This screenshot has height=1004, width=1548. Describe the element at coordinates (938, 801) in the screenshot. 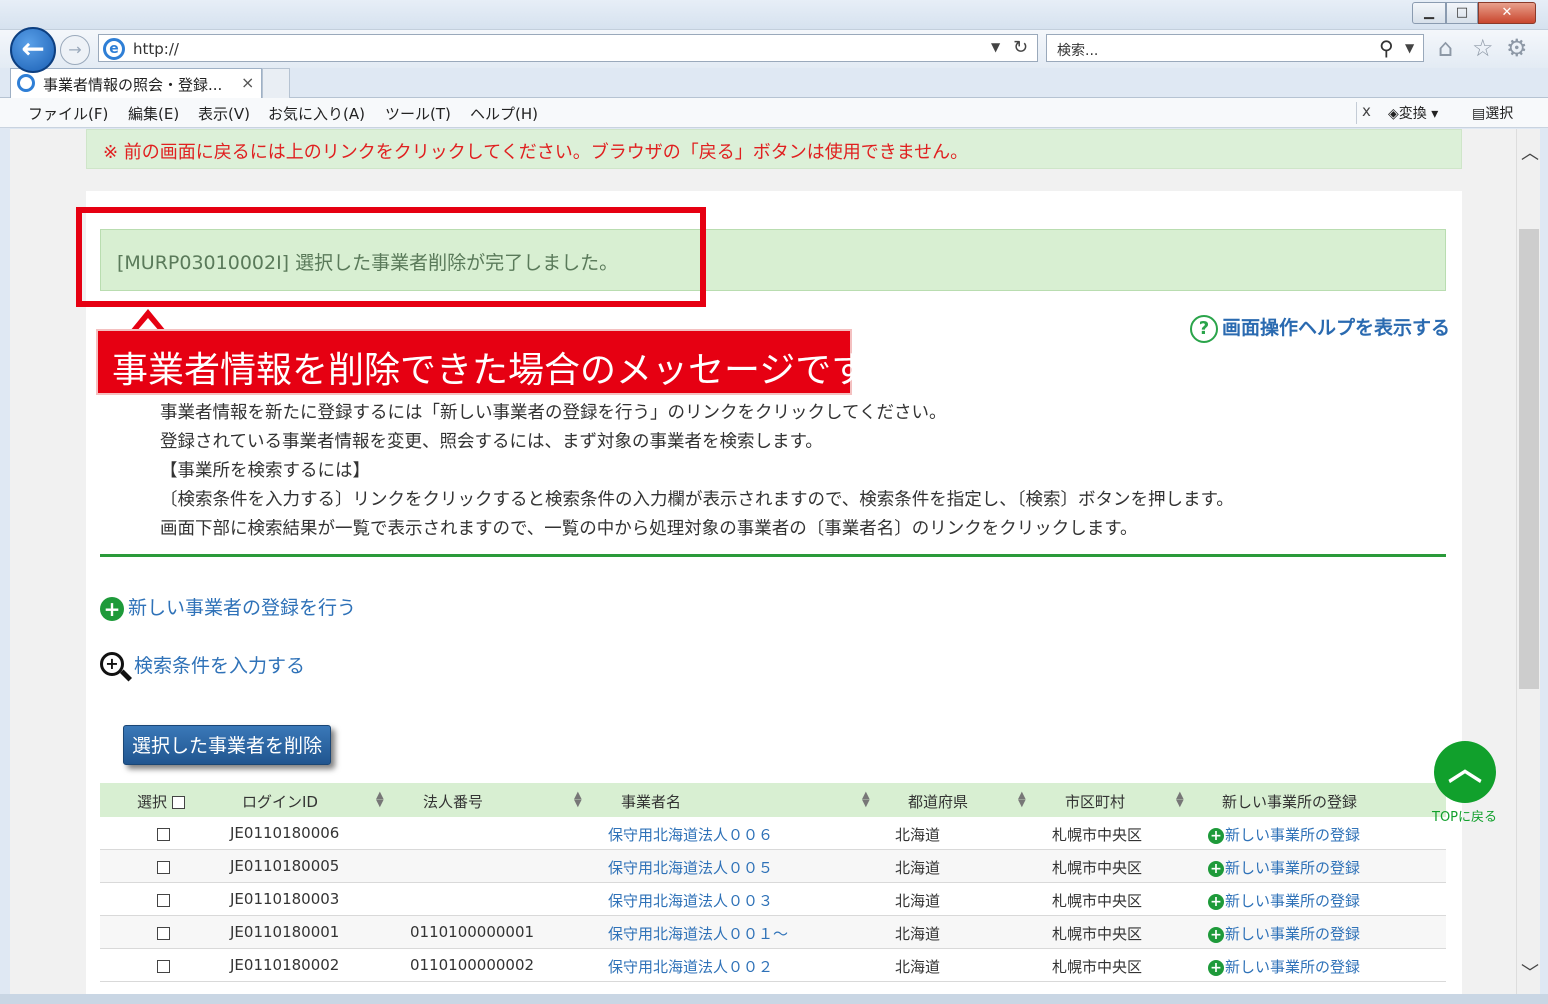

I see `header-prefecture: 都道府県` at that location.